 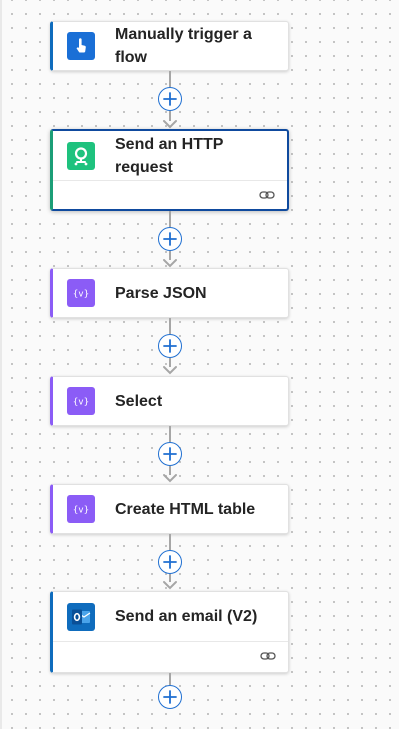 What do you see at coordinates (161, 293) in the screenshot?
I see `step-title: Parse JSON` at bounding box center [161, 293].